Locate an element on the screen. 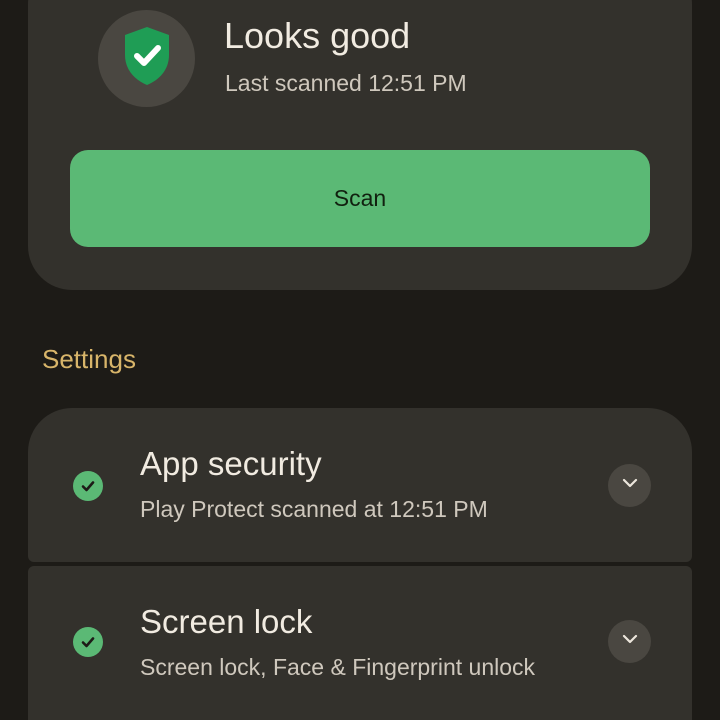 This screenshot has height=720, width=720. setting-subtitle: Play Protect scanned at 12:51 PM is located at coordinates (314, 509).